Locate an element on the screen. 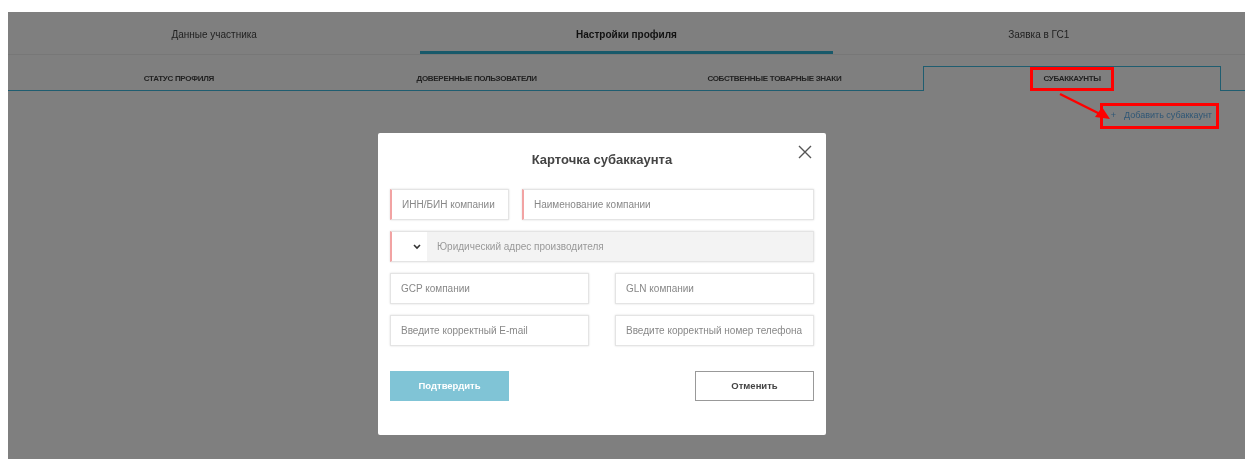 This screenshot has height=459, width=1245. tab-label: СТАТУС ПРОФИЛЯ is located at coordinates (178, 79).